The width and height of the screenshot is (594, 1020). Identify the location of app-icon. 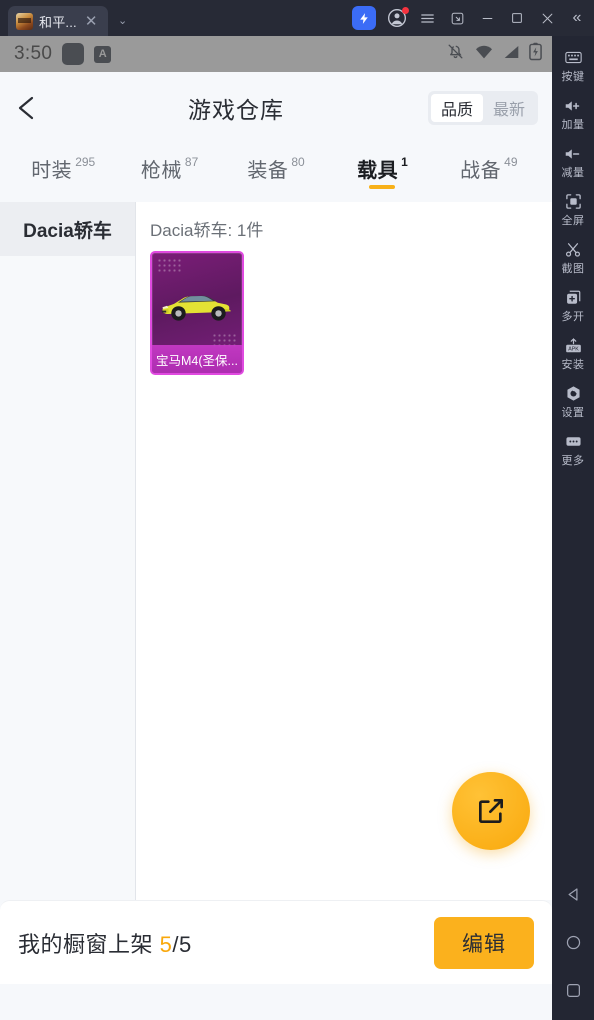
(24, 21).